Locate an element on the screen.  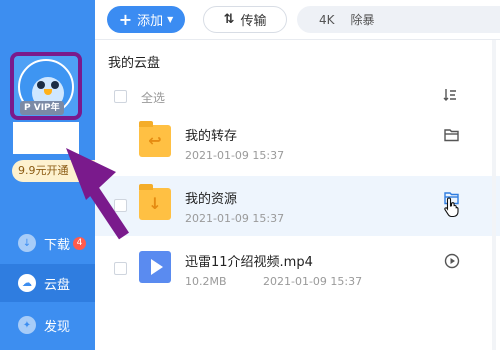
nav-label-download: 下载 is located at coordinates (57, 245).